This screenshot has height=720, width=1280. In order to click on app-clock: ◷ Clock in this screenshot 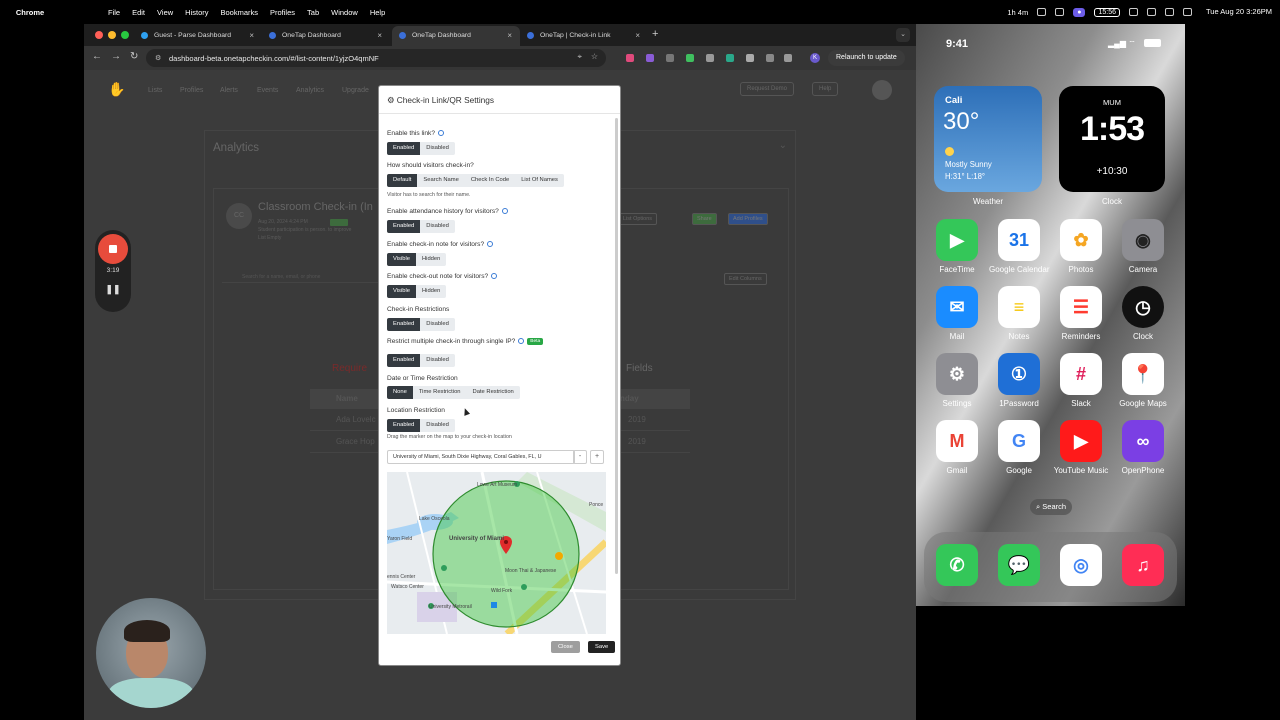, I will do `click(1143, 313)`.